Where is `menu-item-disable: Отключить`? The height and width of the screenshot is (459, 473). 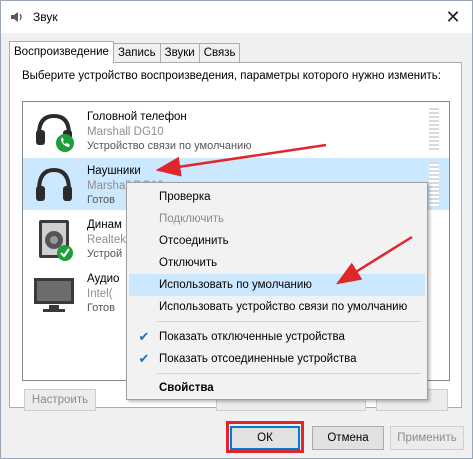 menu-item-disable: Отключить is located at coordinates (277, 263).